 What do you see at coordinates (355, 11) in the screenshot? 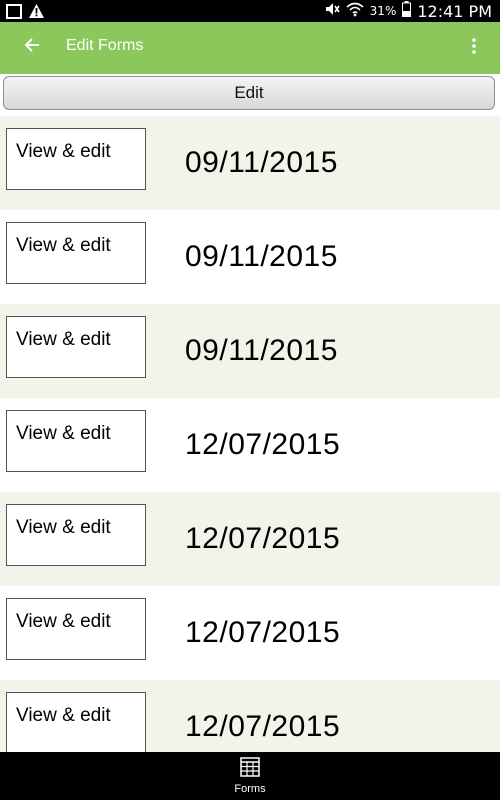
I see `wifi-icon` at bounding box center [355, 11].